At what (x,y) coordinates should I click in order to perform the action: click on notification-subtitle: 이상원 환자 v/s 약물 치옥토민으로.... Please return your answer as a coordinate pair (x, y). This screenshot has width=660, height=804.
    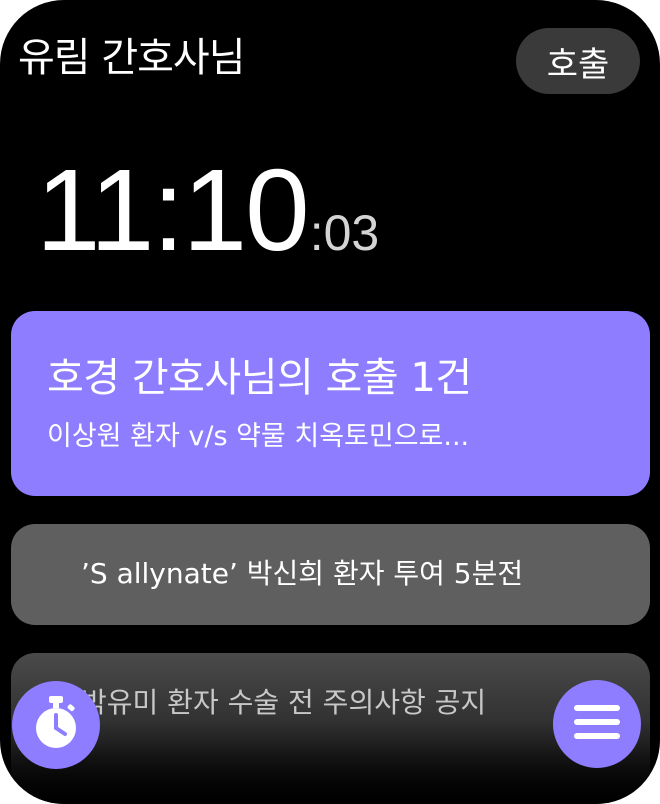
    Looking at the image, I should click on (258, 436).